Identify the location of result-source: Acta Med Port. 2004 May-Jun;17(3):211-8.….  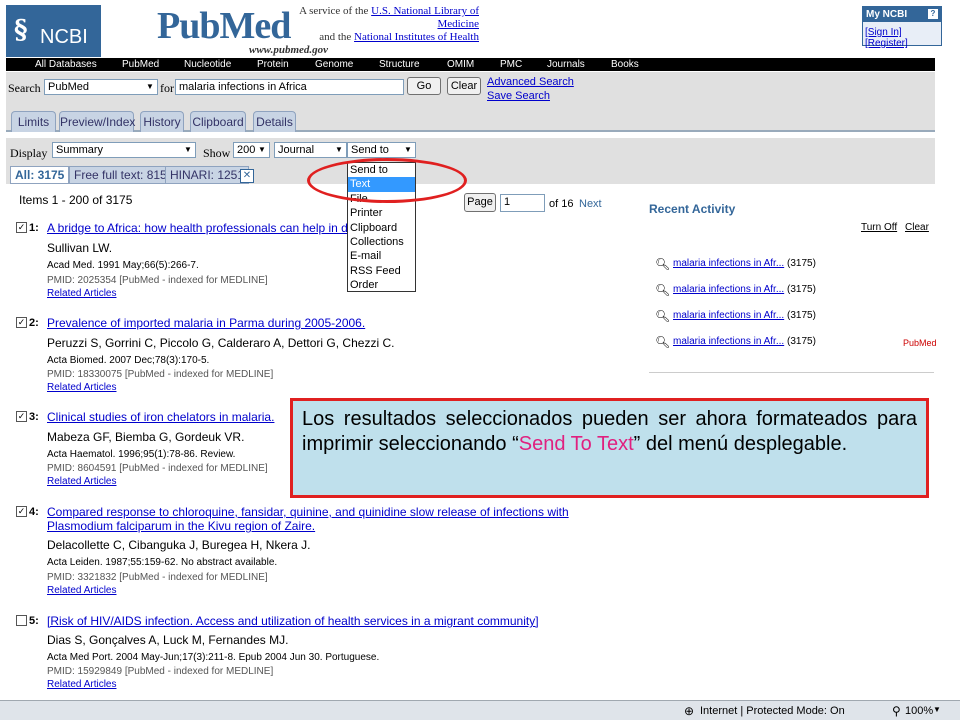
(213, 657).